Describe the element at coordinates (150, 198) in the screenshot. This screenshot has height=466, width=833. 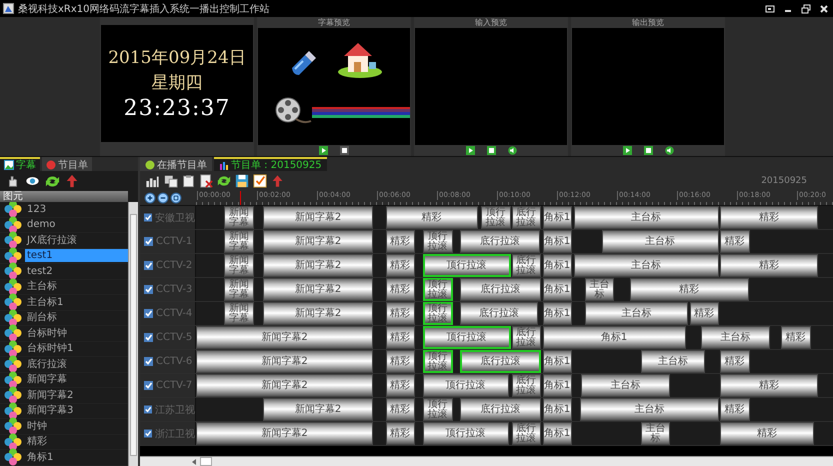
I see `zoom-in-icon` at that location.